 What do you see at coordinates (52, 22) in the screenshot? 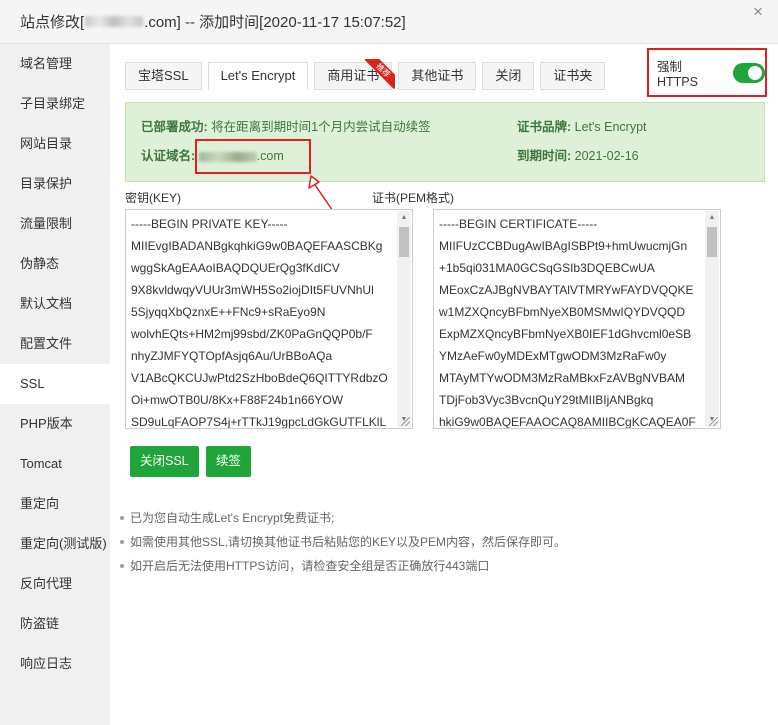
I see `title-prefix: 站点修改[` at bounding box center [52, 22].